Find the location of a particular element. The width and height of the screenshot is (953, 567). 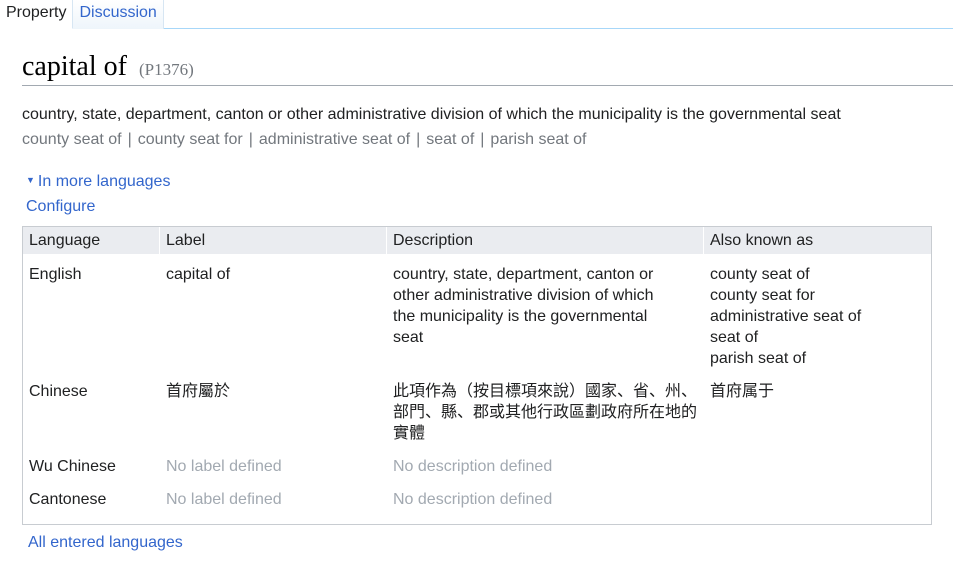

row-language: Cantonese is located at coordinates (68, 499).